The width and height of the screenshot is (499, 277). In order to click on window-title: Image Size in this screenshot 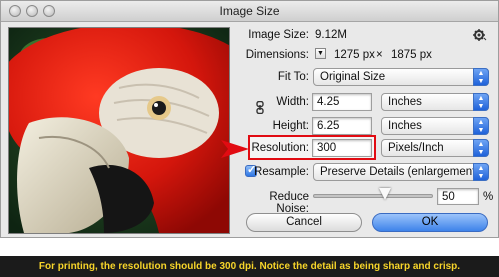, I will do `click(249, 11)`.